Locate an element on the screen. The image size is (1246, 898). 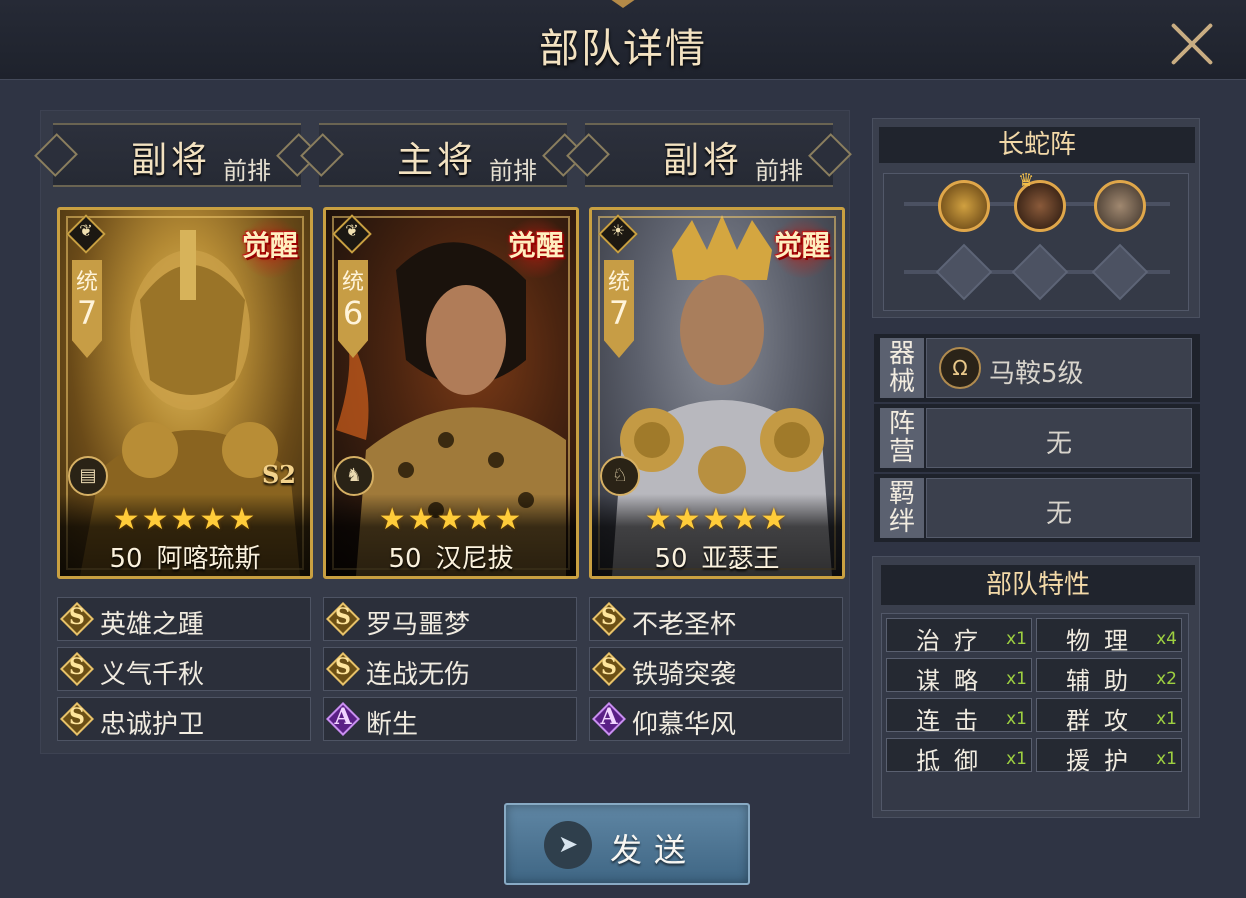
hero-name-line: 50 亚瑟王 is located at coordinates (717, 556).